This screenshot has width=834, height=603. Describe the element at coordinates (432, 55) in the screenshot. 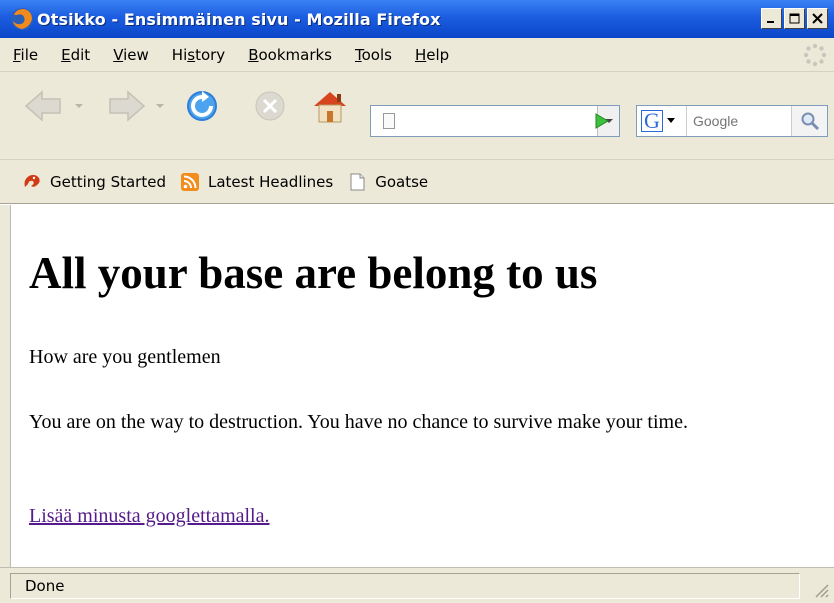

I see `menu-help: Help` at that location.